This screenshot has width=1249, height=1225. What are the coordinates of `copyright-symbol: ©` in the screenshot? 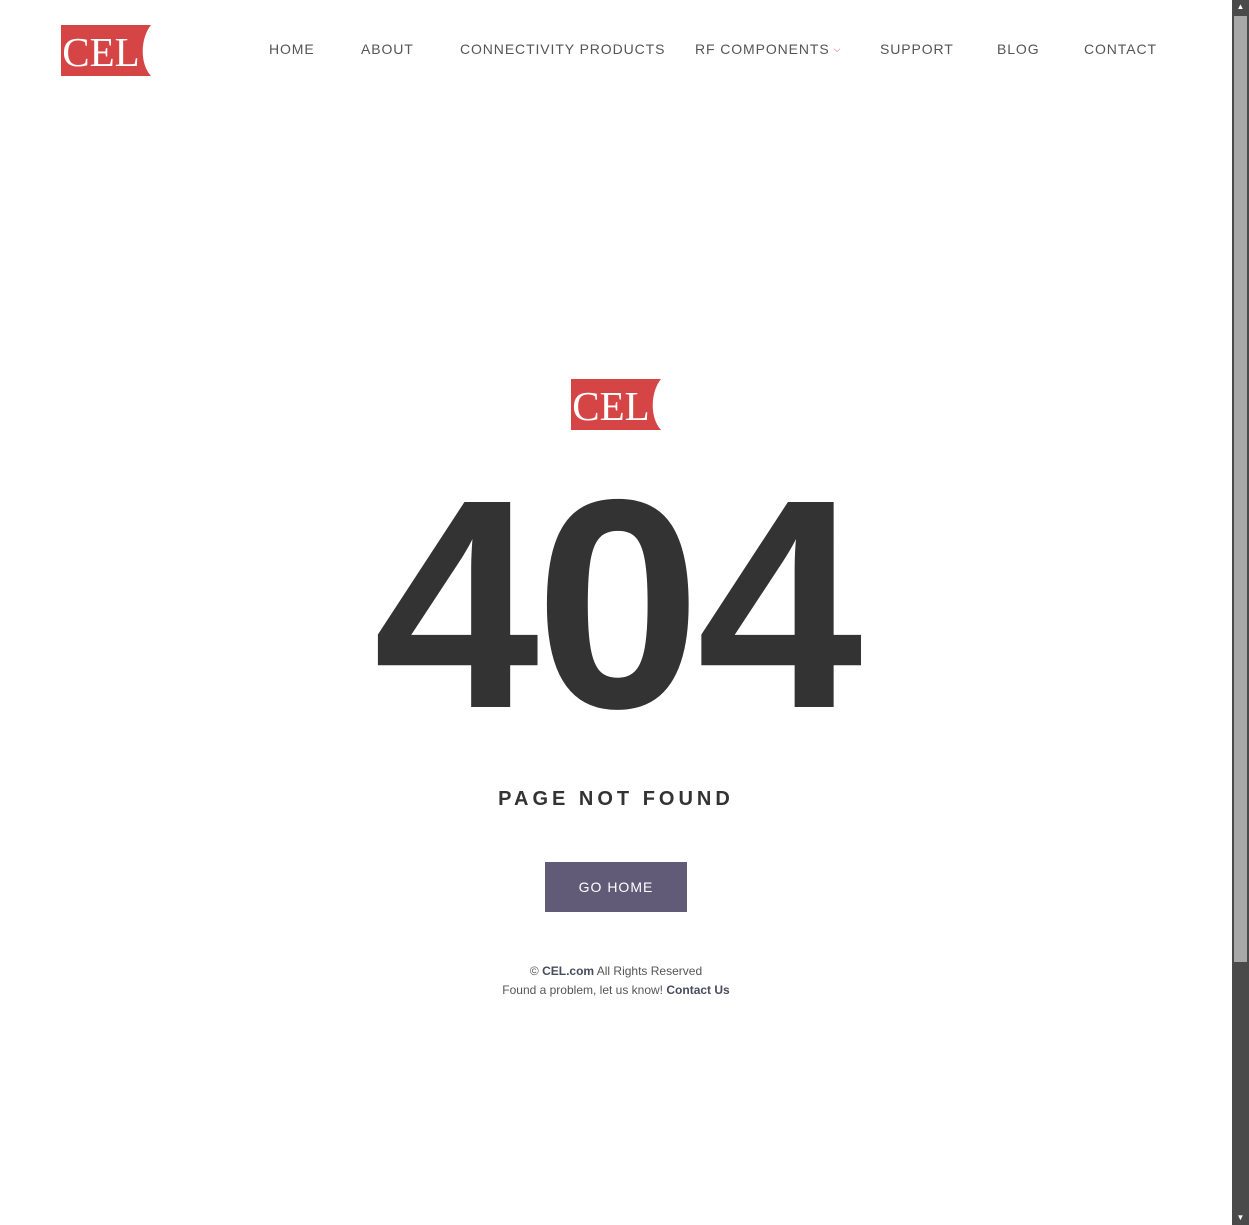 It's located at (534, 971).